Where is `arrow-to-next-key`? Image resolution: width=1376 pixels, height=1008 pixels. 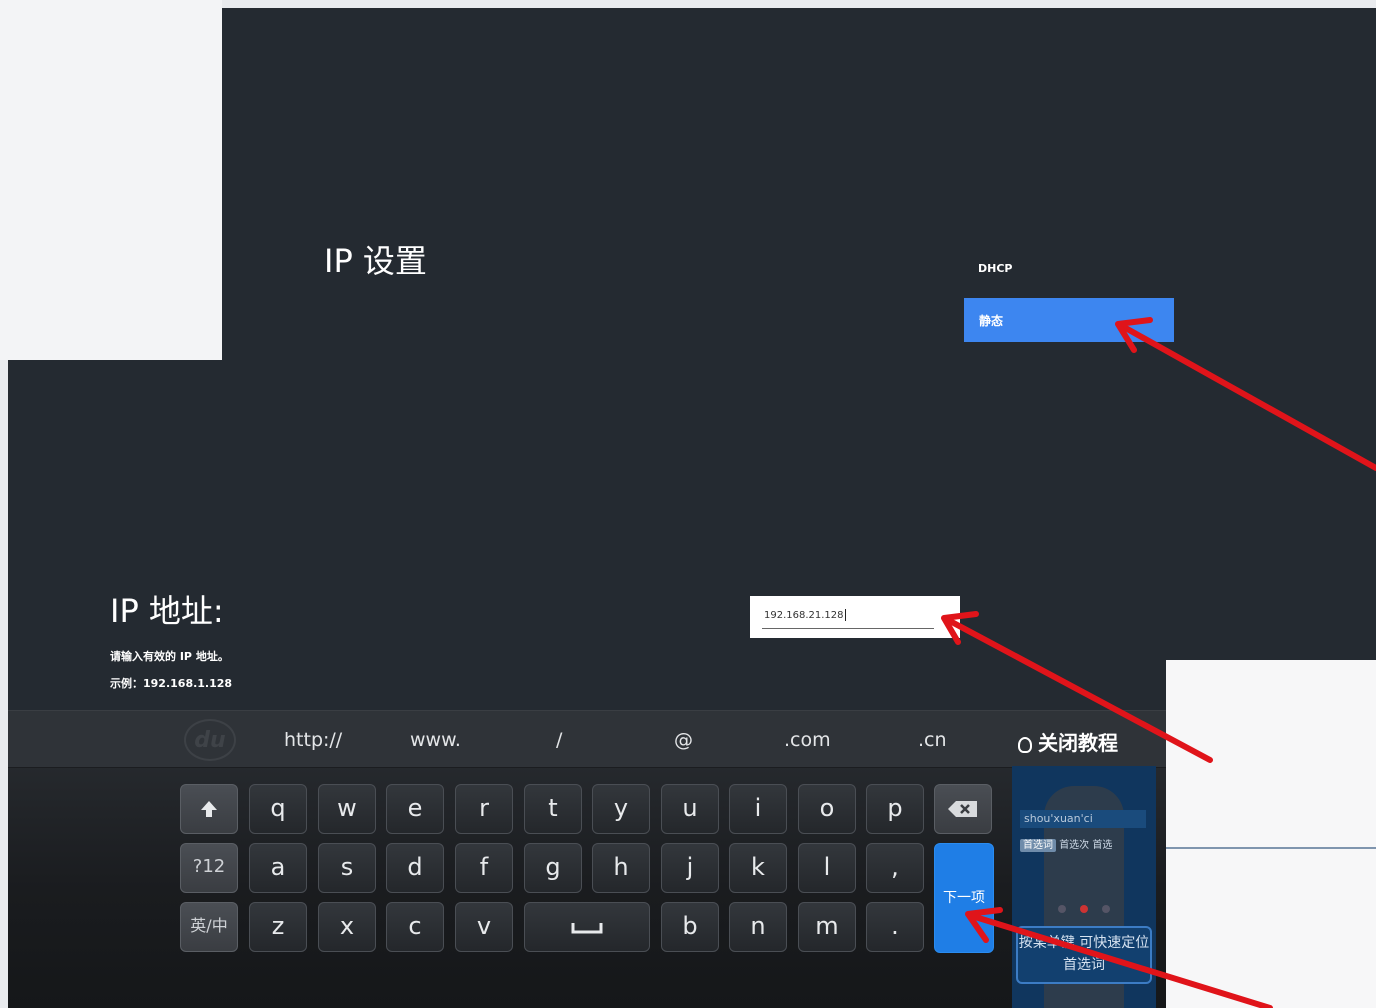 arrow-to-next-key is located at coordinates (1121, 960).